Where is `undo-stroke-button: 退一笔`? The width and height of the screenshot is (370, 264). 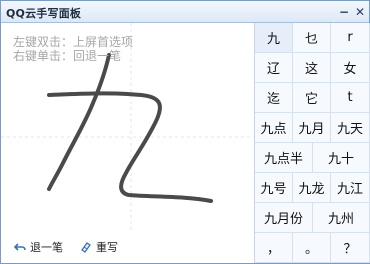 undo-stroke-button: 退一笔 is located at coordinates (38, 247).